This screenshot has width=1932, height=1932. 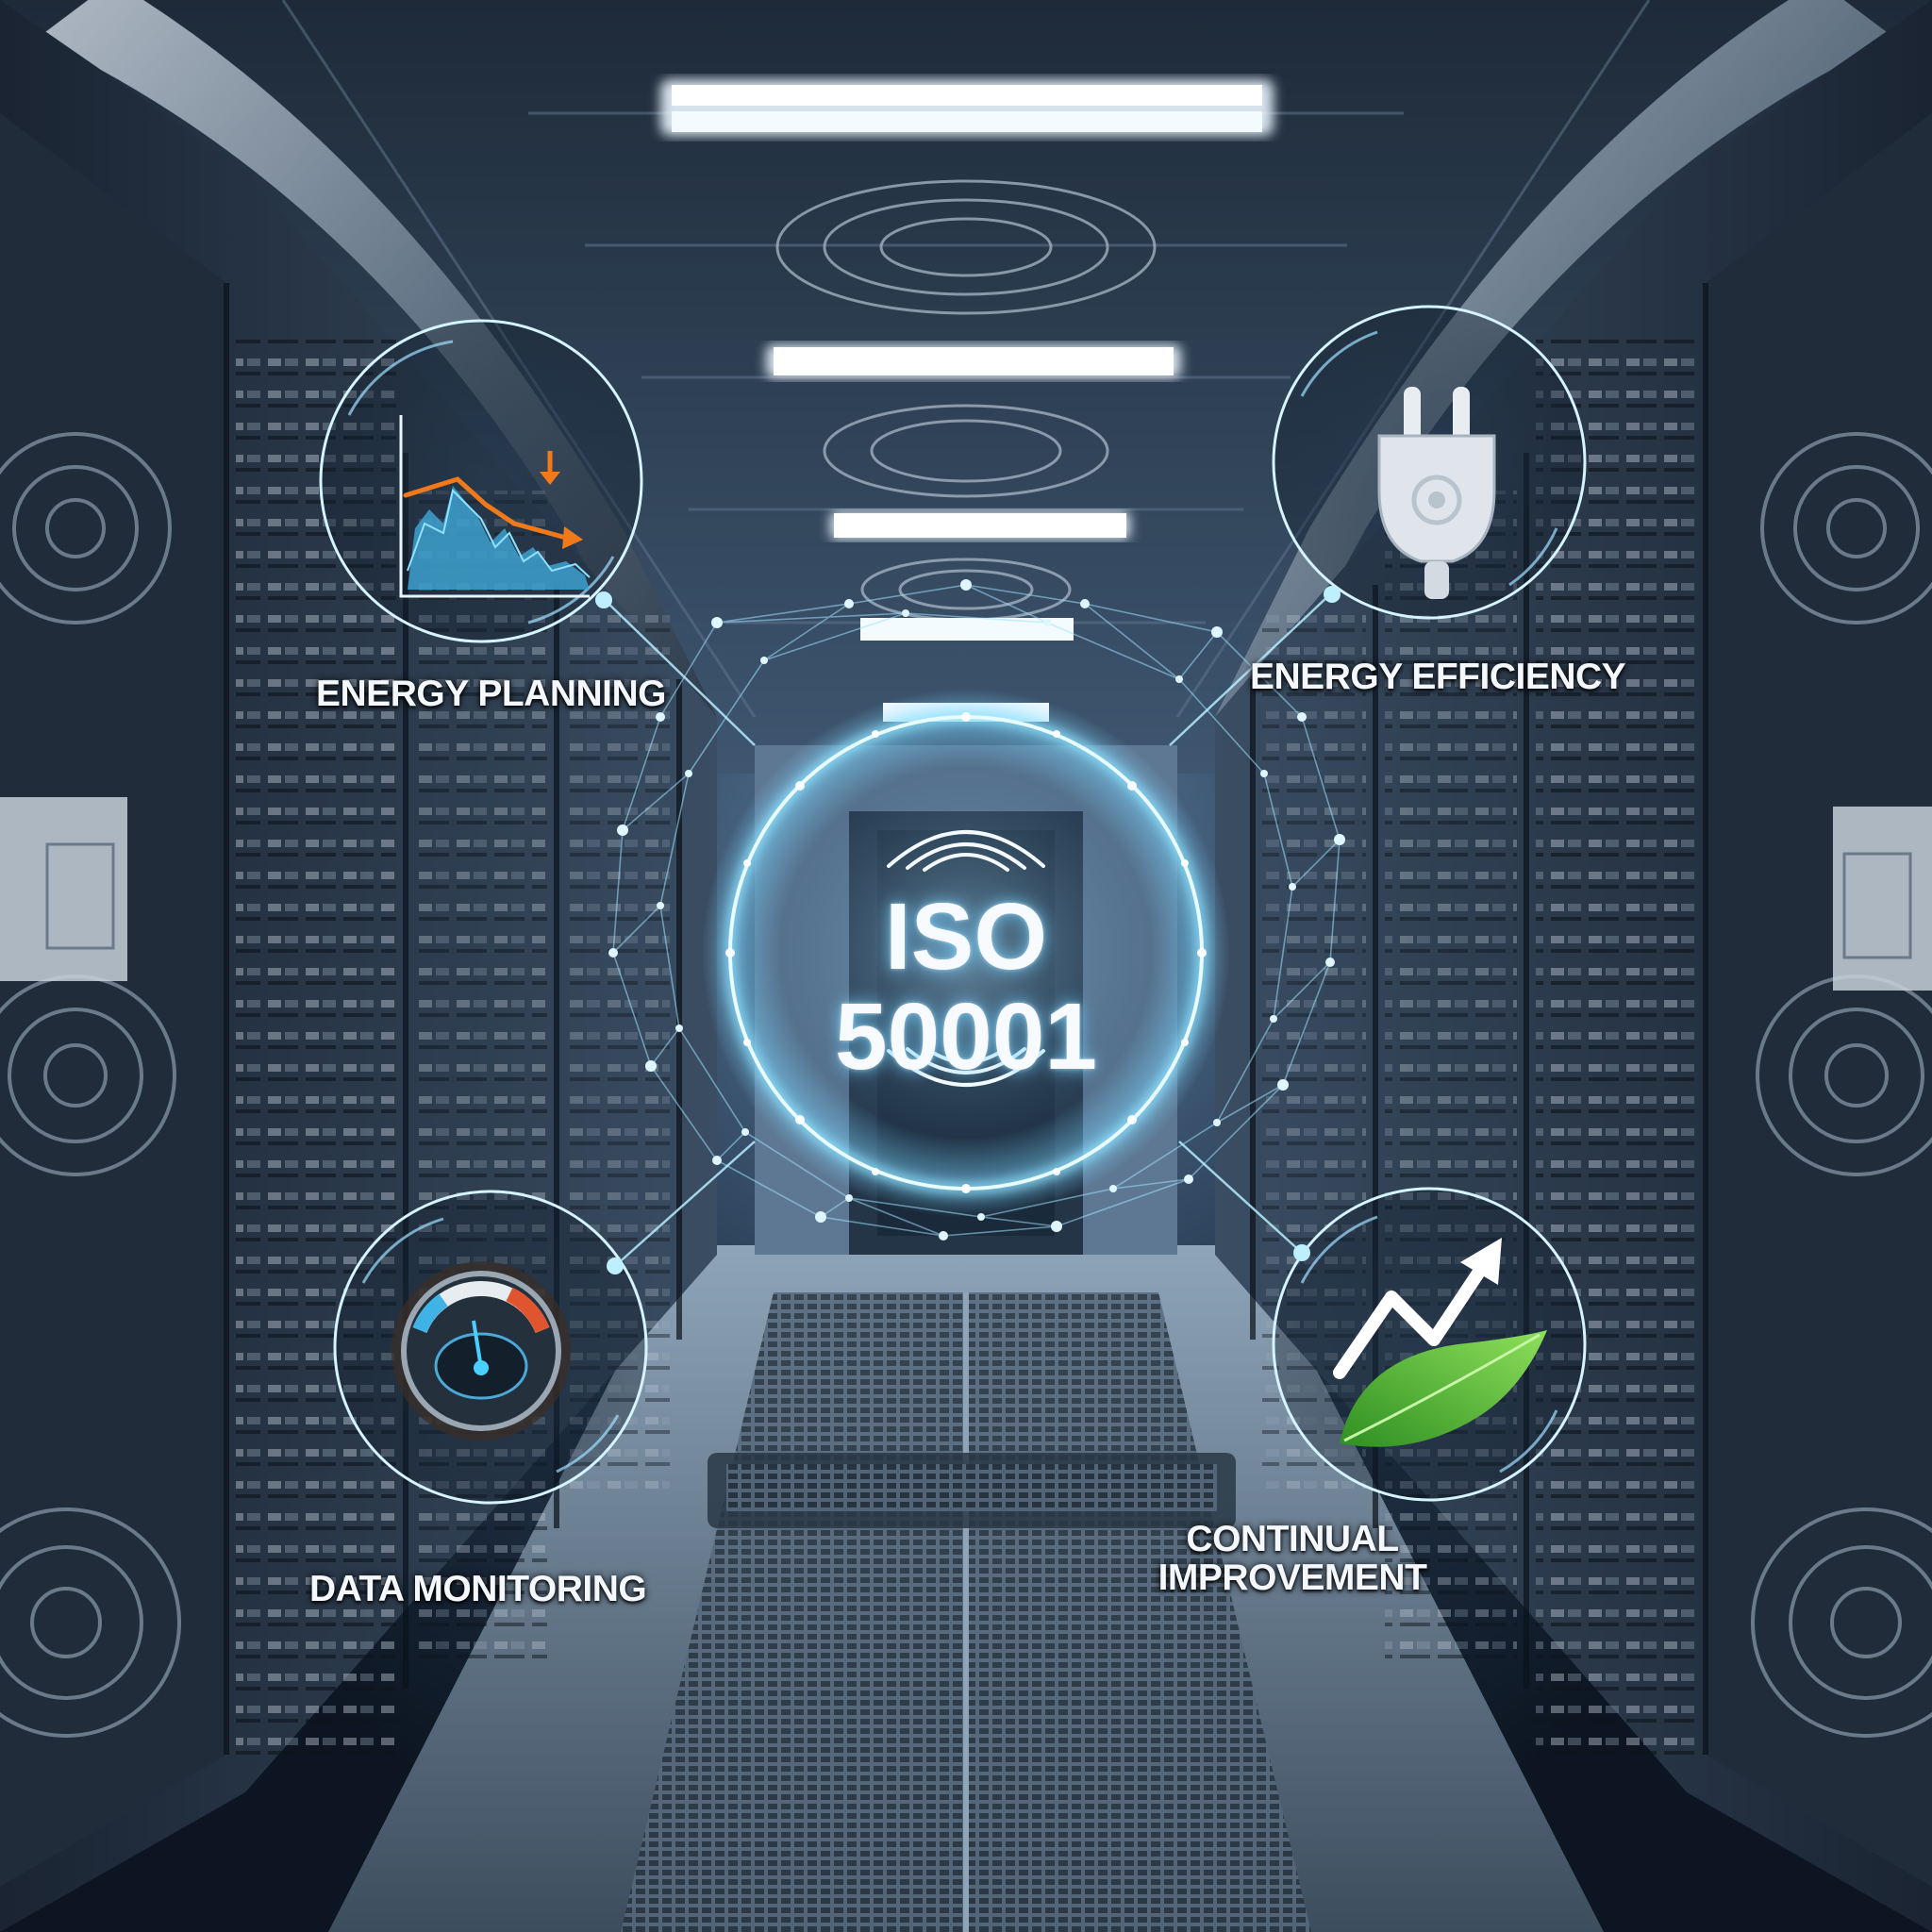 I want to click on iso-50001-badge: ISO 50001, so click(x=966, y=987).